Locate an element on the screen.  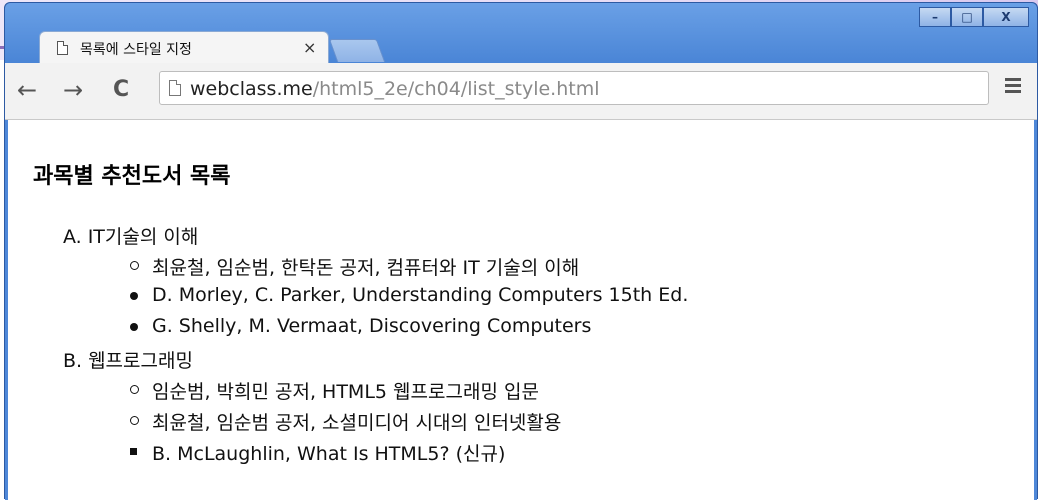
list-section-b: B. 웹프로그래밍 is located at coordinates (128, 359).